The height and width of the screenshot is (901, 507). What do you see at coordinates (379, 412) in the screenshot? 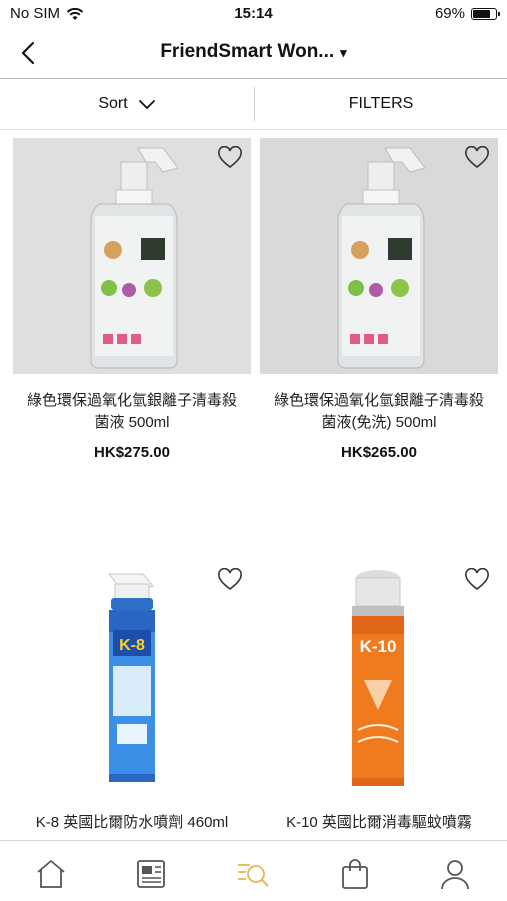
I see `product-name: 綠色環保過氧化氫銀離子清毒殺 菌液(免洗) 500ml` at bounding box center [379, 412].